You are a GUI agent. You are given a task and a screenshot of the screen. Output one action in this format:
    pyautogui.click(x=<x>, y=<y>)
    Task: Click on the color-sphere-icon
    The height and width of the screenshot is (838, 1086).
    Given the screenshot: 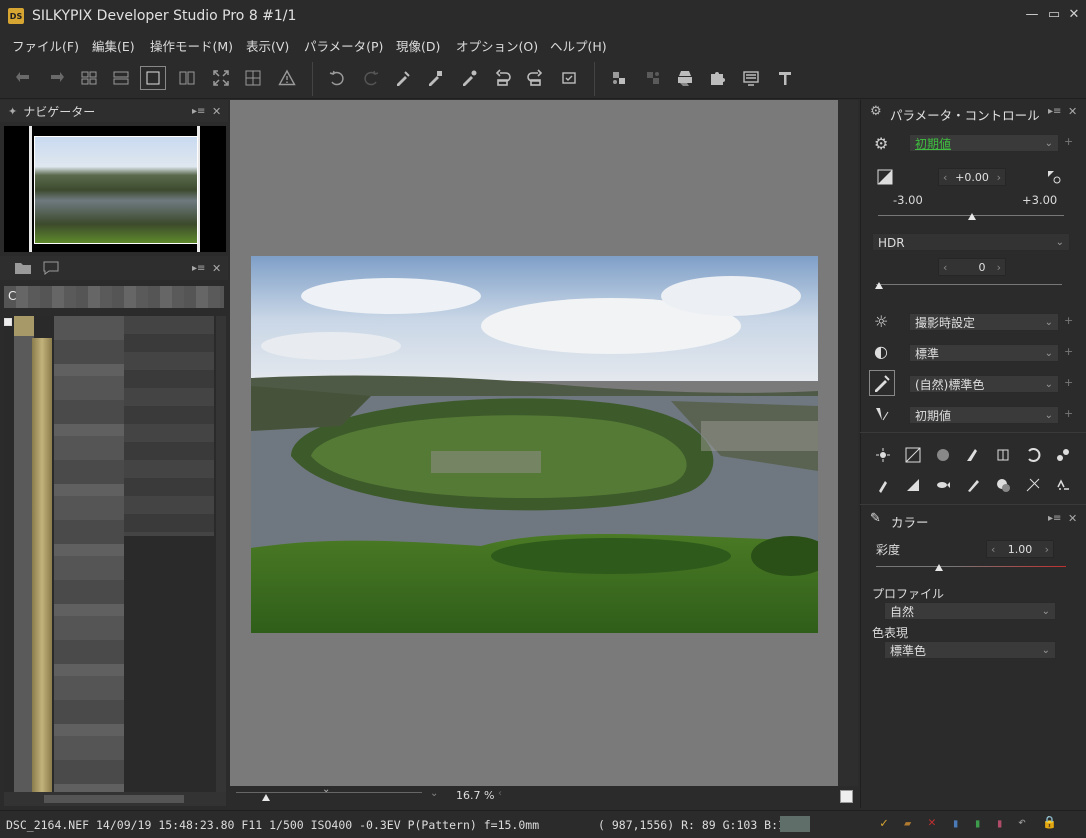 What is the action you would take?
    pyautogui.click(x=943, y=455)
    